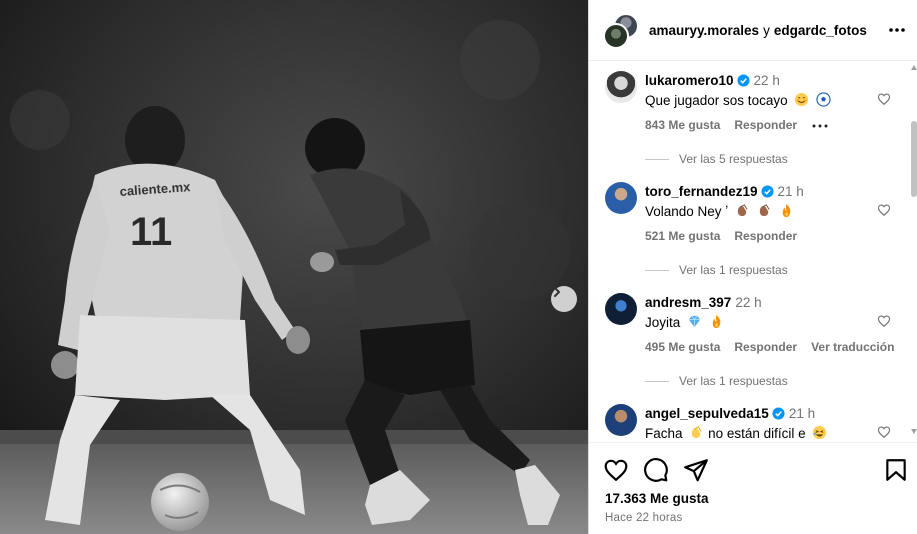 This screenshot has height=534, width=917. I want to click on comment-username: toro_fernandez19, so click(701, 191).